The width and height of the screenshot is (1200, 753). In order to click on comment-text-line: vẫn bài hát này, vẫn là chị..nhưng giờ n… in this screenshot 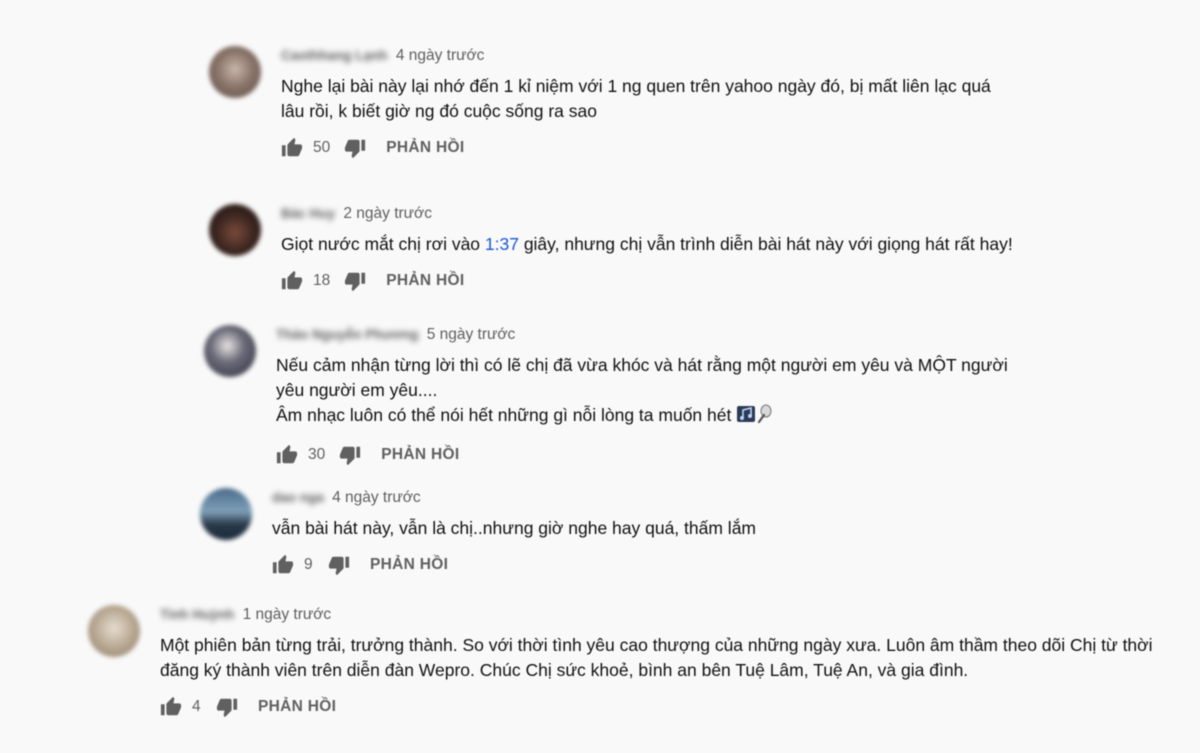, I will do `click(514, 528)`.